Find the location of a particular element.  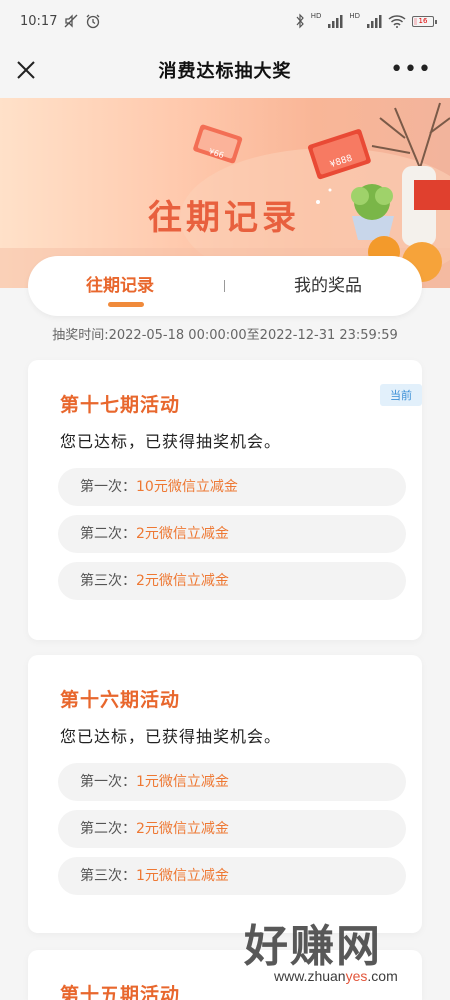

tab-divider is located at coordinates (224, 286).